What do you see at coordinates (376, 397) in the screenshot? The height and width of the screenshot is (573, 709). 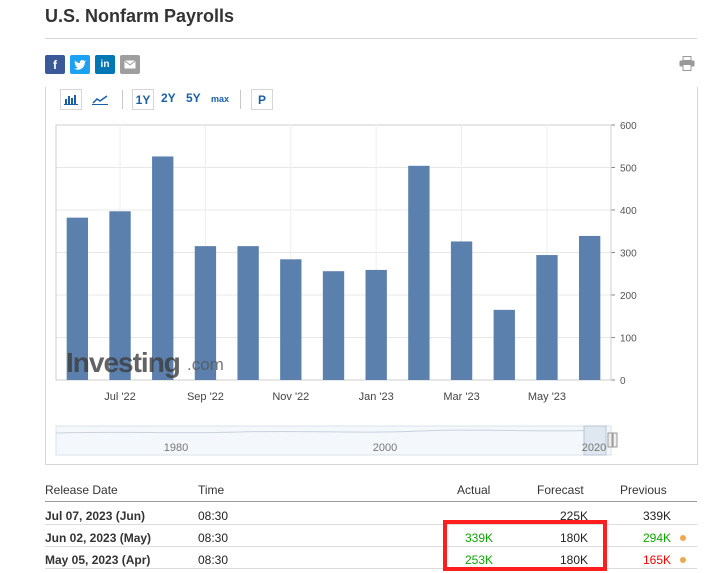 I see `x-tick-label: Jan '23` at bounding box center [376, 397].